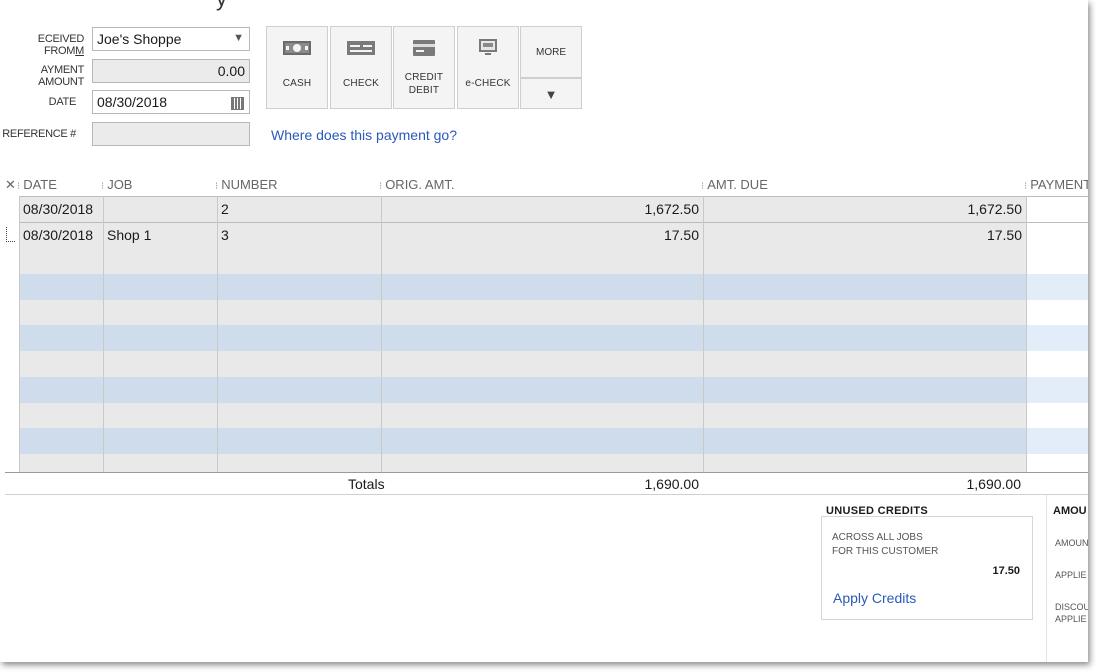 Image resolution: width=1097 pixels, height=672 pixels. I want to click on monitor-icon, so click(488, 47).